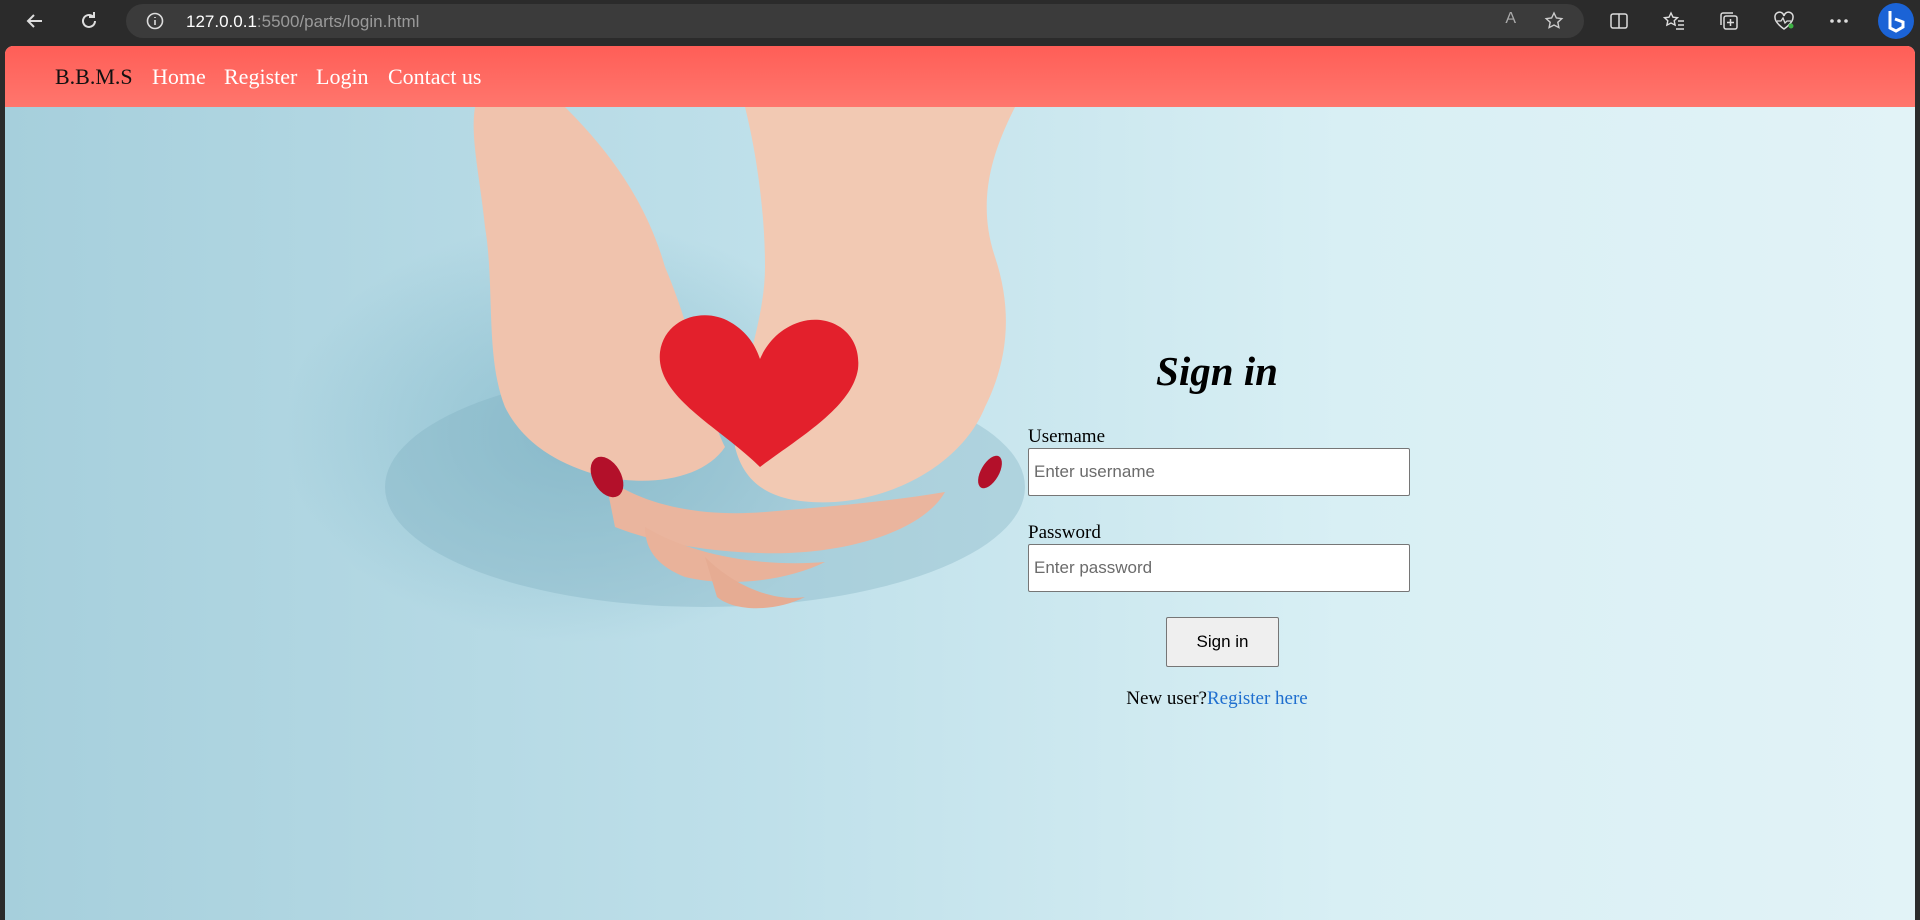 Image resolution: width=1920 pixels, height=920 pixels. I want to click on navbar: B.B.M.S Home Register Login Contact us, so click(960, 76).